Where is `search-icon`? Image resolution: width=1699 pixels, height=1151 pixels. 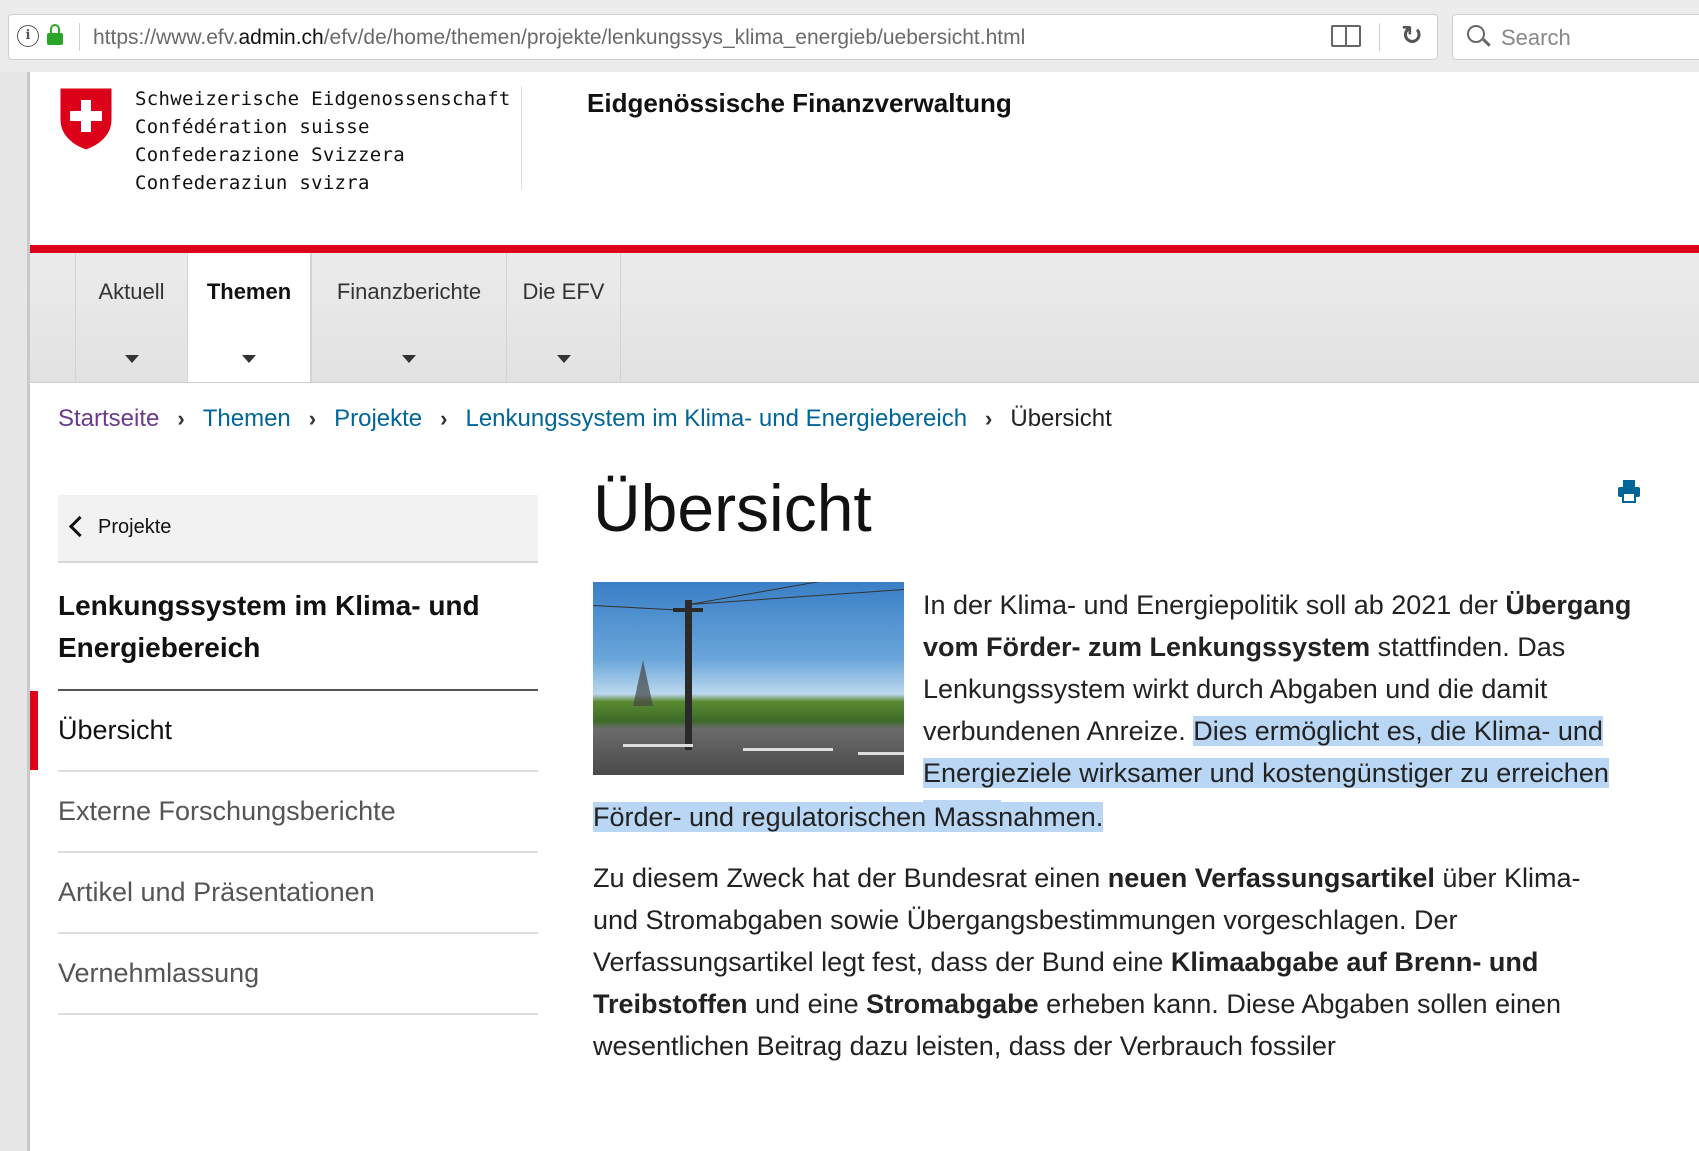 search-icon is located at coordinates (1476, 34).